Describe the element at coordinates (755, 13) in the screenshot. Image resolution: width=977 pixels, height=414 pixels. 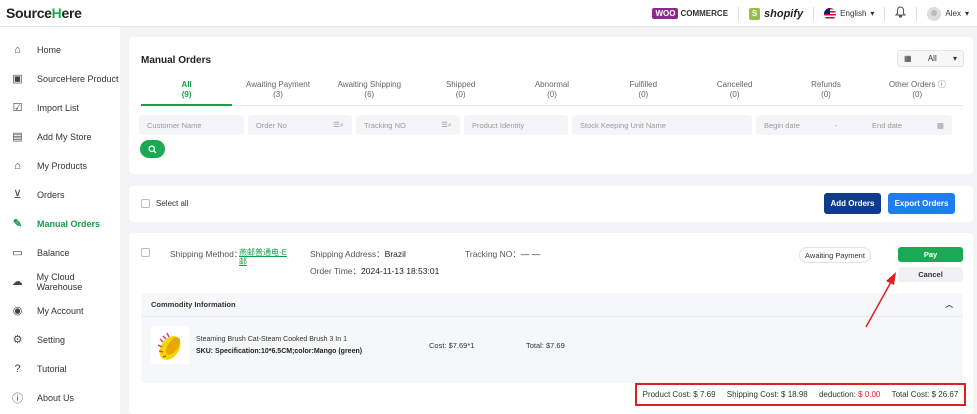
I see `shopify-bag-icon: S` at that location.